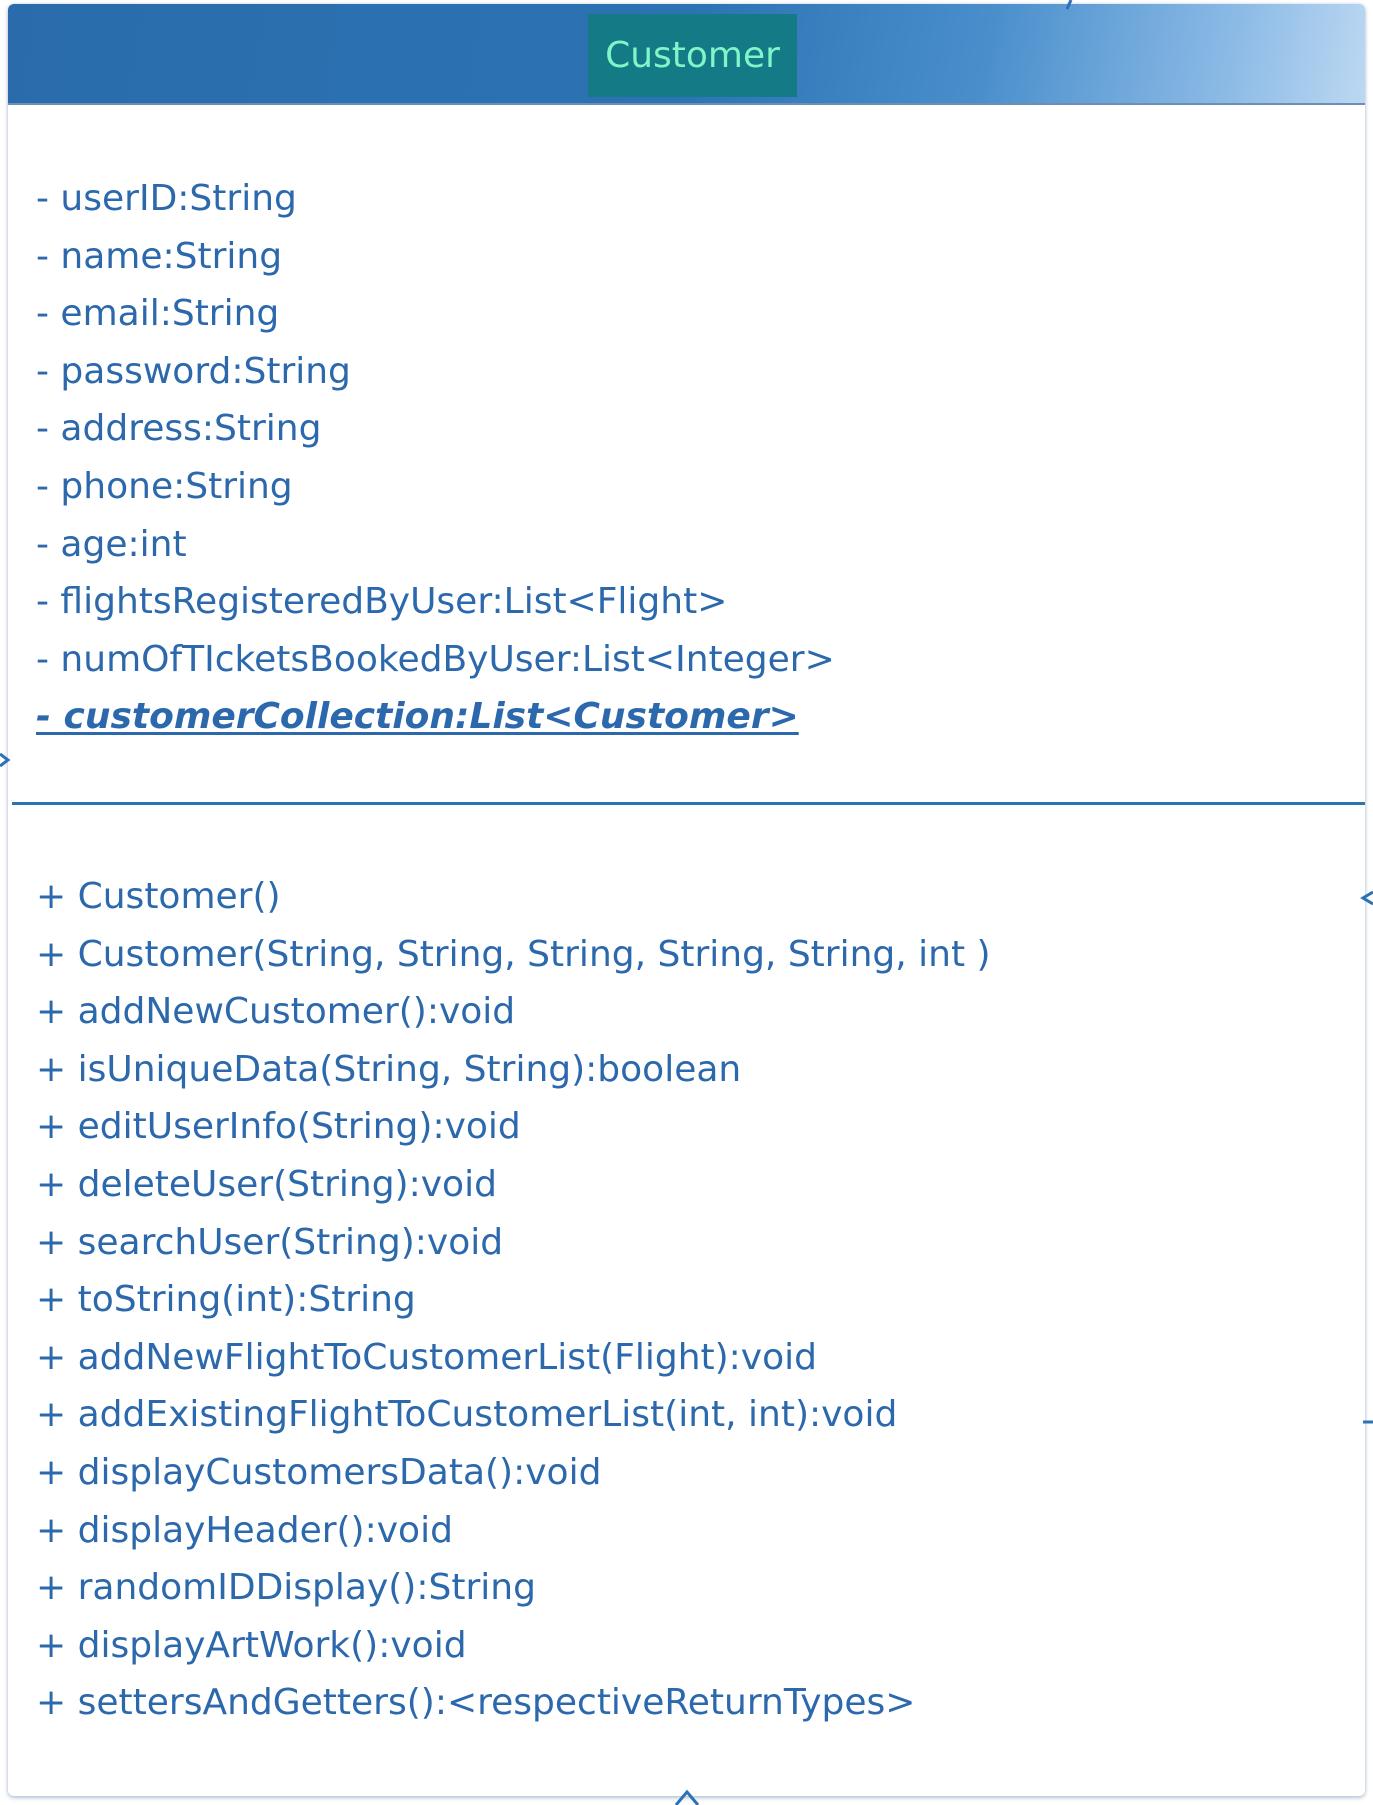 The width and height of the screenshot is (1373, 1805). I want to click on operation: + editUserInfo(String):void, so click(278, 1127).